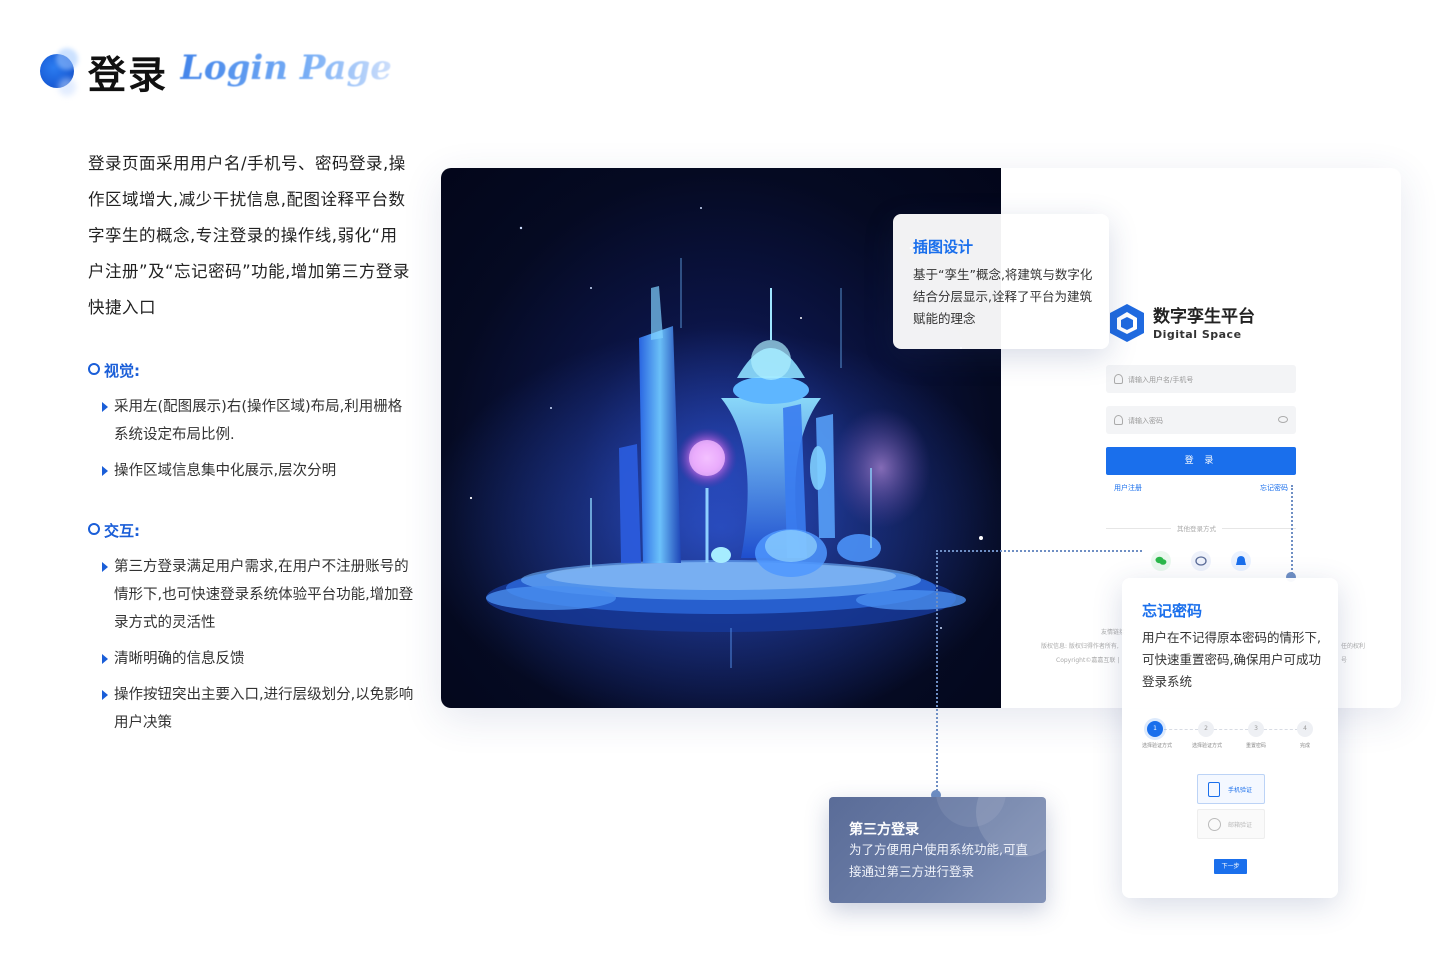  What do you see at coordinates (1305, 729) in the screenshot?
I see `step-4: 4` at bounding box center [1305, 729].